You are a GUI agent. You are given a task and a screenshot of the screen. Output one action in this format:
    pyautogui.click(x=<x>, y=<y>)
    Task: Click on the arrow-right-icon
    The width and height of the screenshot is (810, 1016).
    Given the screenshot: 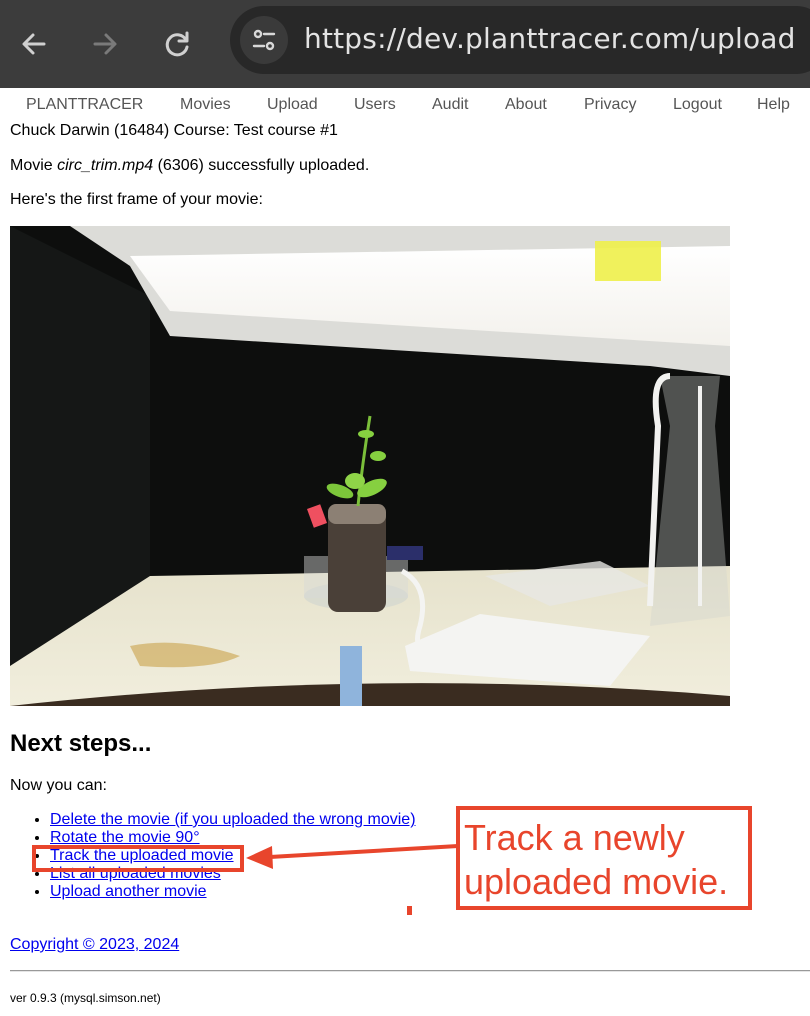 What is the action you would take?
    pyautogui.click(x=105, y=44)
    